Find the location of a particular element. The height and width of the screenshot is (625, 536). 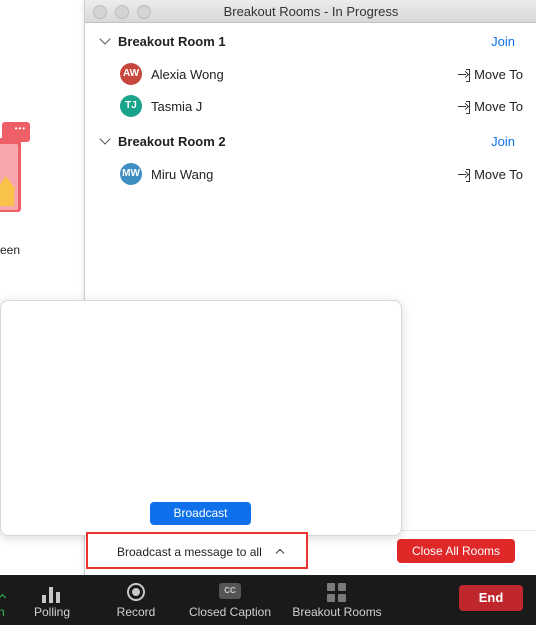

window-dots: ••• is located at coordinates (20, 128).